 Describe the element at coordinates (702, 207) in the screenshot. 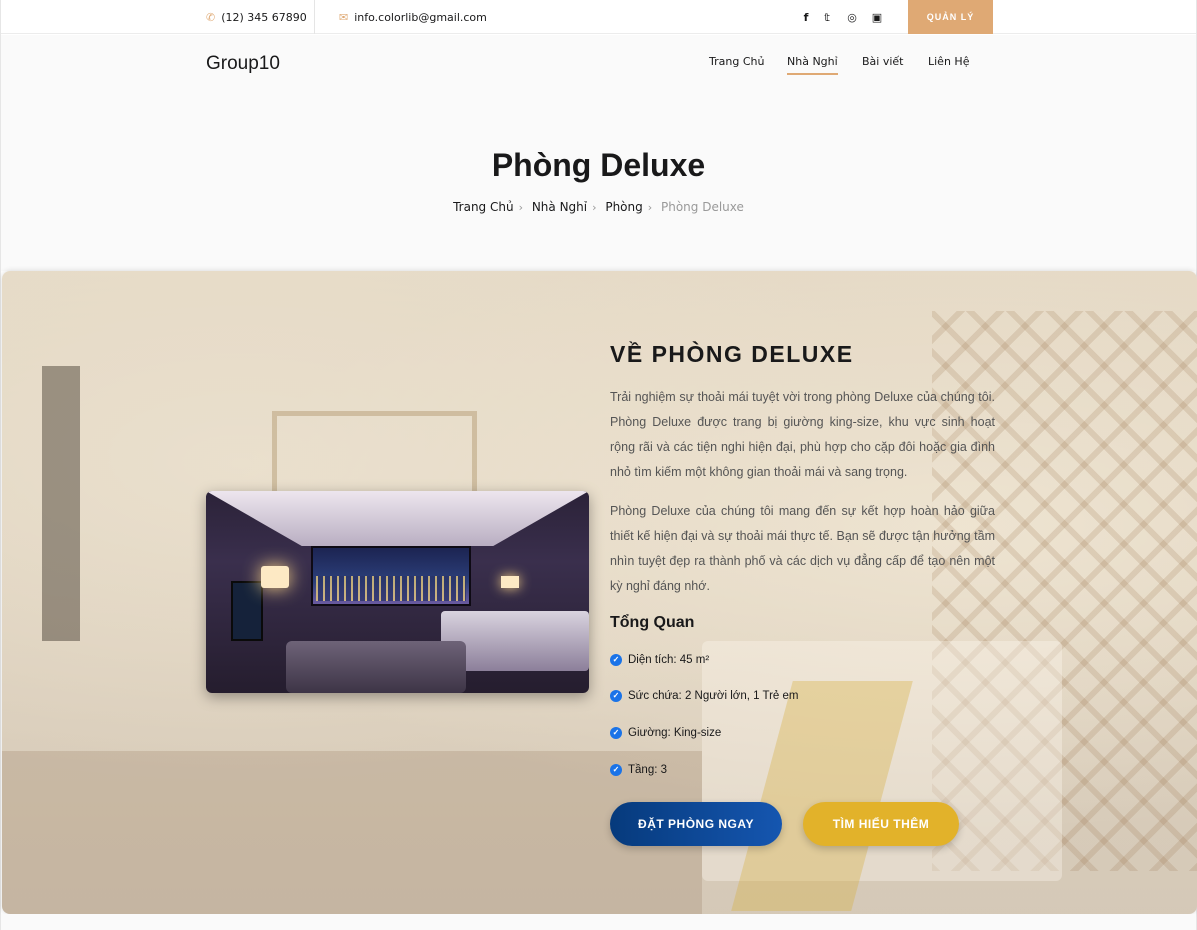

I see `breadcrumb-current: Phòng Deluxe` at that location.